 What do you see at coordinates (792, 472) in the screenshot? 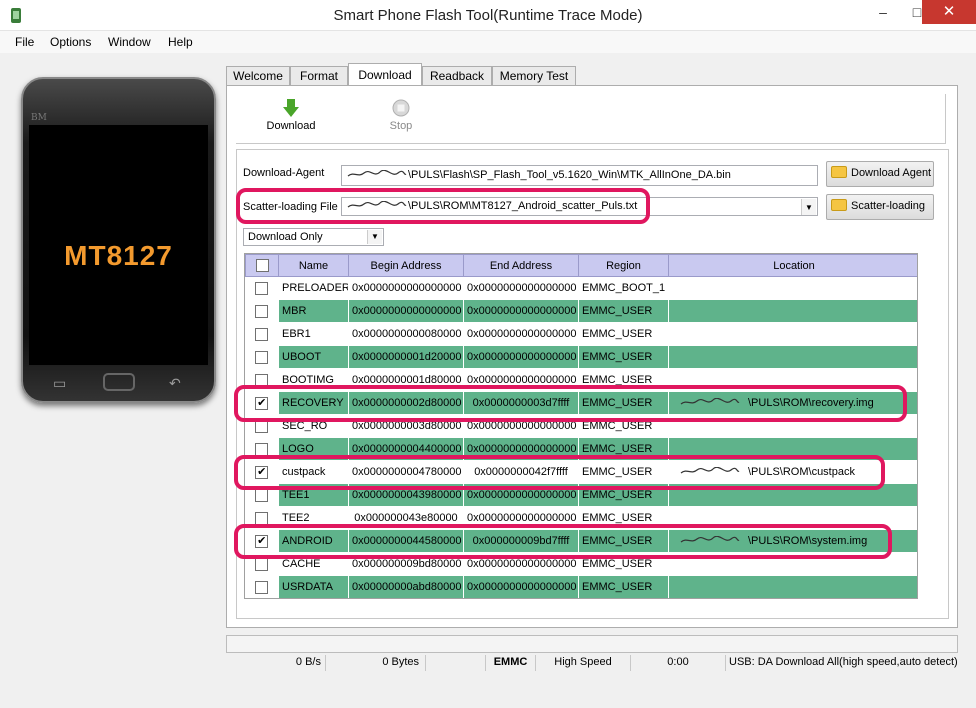
I see `location-cell: \PULS\ROM\custpack` at bounding box center [792, 472].